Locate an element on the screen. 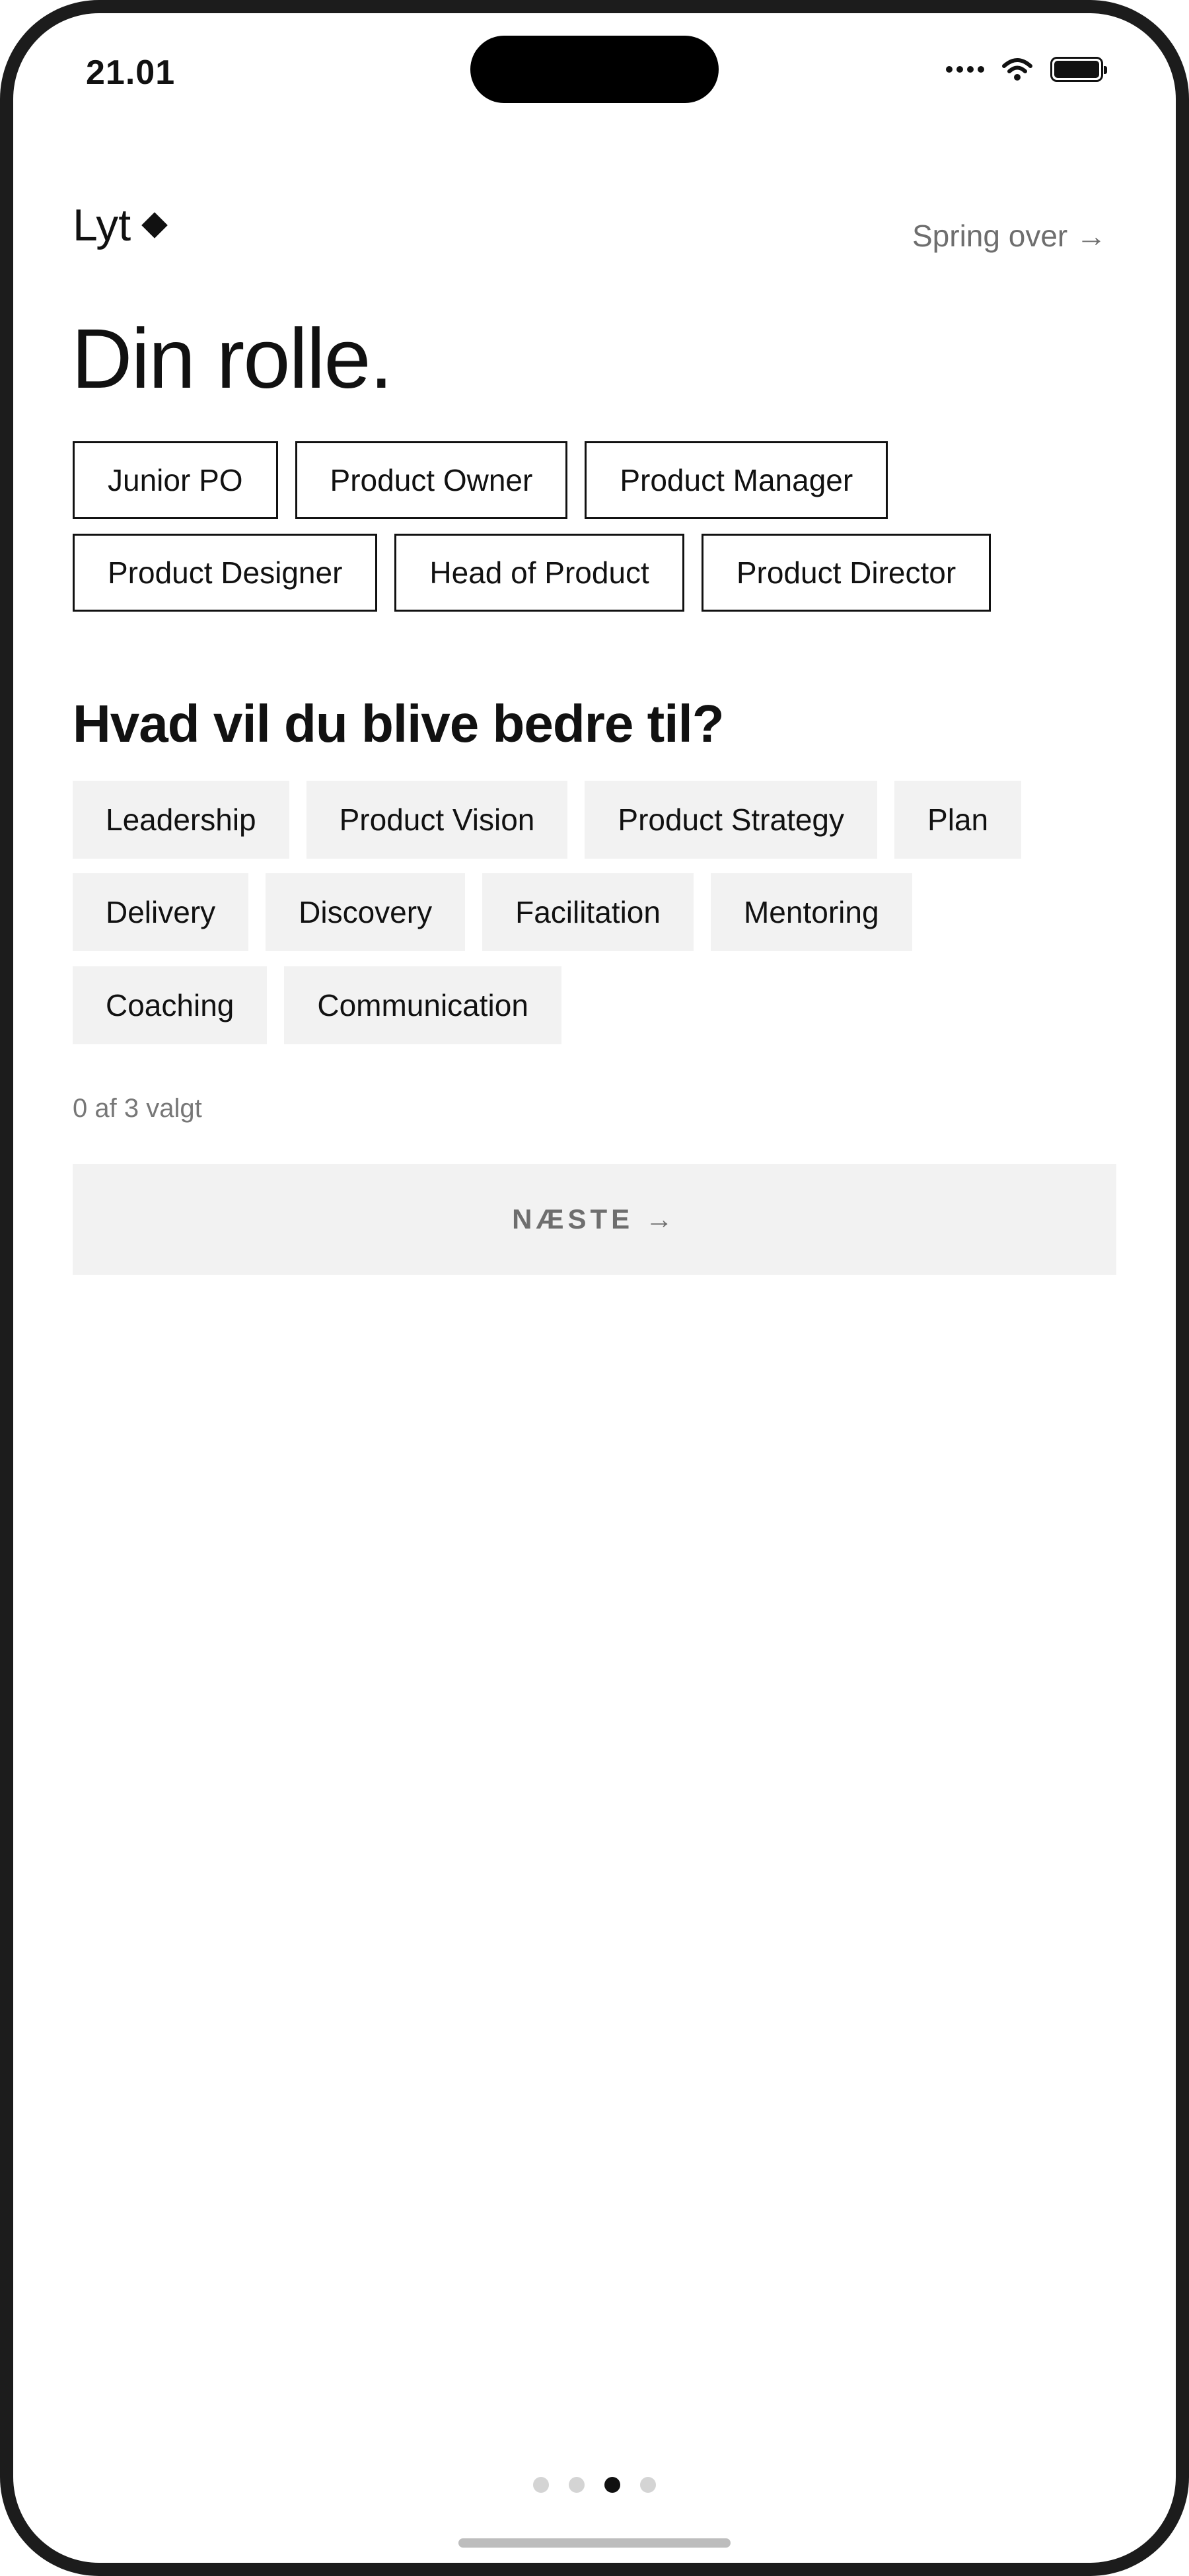 Image resolution: width=1189 pixels, height=2576 pixels. signal-icon is located at coordinates (965, 70).